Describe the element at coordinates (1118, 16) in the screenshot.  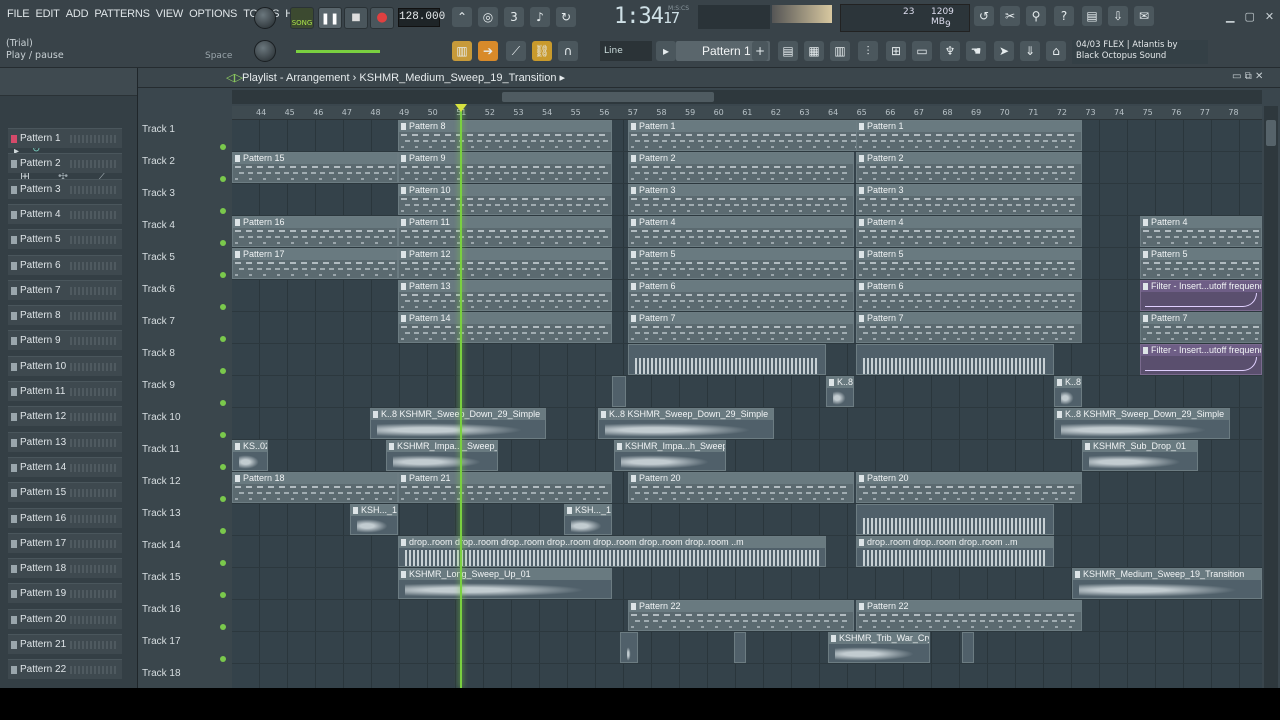
I see `render-icon: ⇩` at that location.